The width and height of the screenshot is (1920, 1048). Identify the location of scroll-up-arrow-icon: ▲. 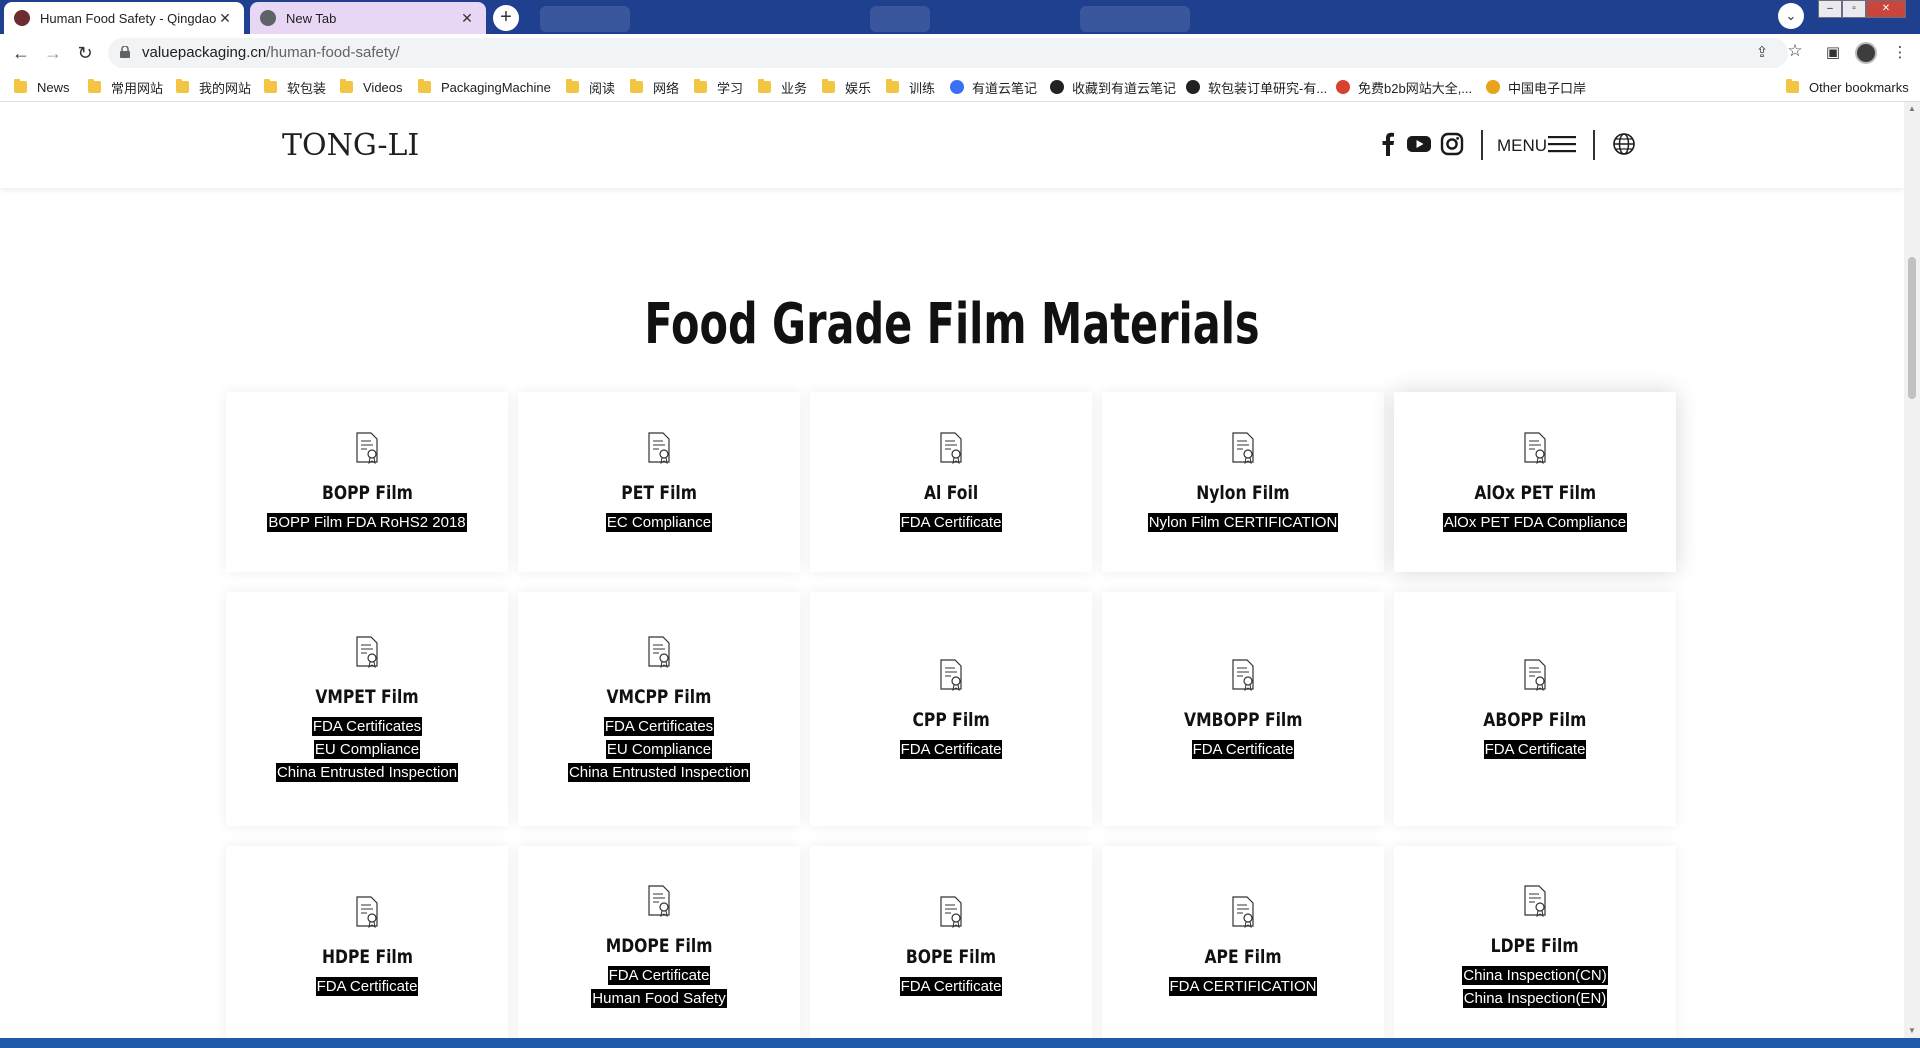
(1912, 109).